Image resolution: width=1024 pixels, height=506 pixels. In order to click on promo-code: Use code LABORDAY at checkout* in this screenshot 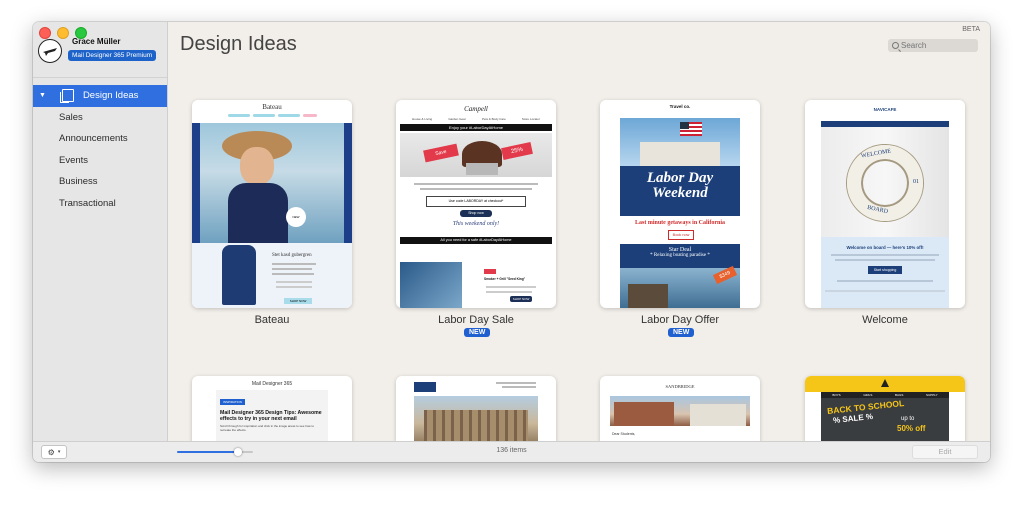, I will do `click(476, 201)`.